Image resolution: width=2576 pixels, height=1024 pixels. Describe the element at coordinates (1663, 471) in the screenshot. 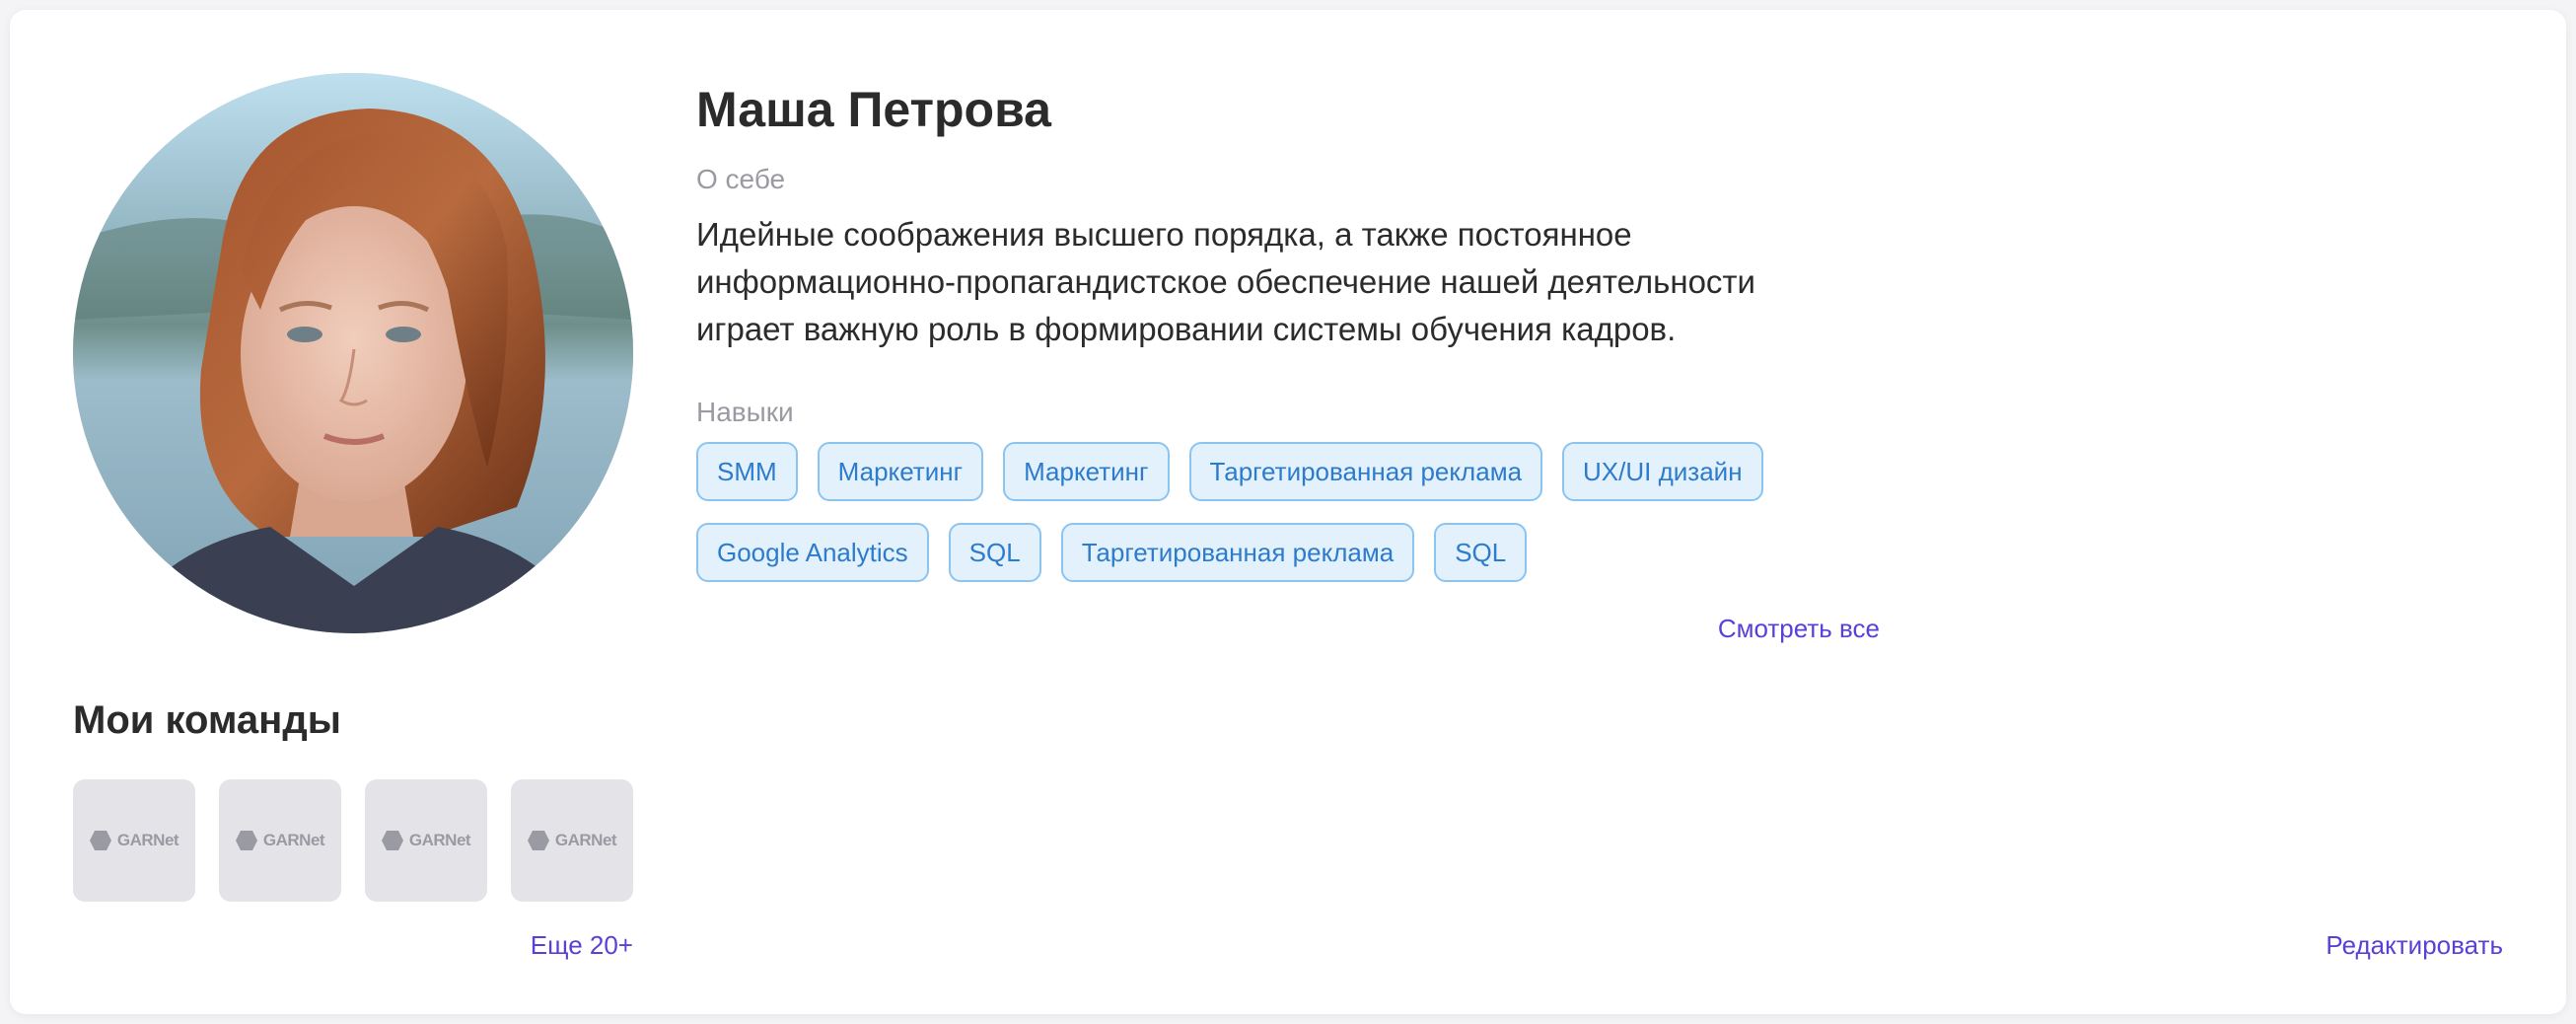

I see `skill-chip: UX/UI дизайн` at that location.